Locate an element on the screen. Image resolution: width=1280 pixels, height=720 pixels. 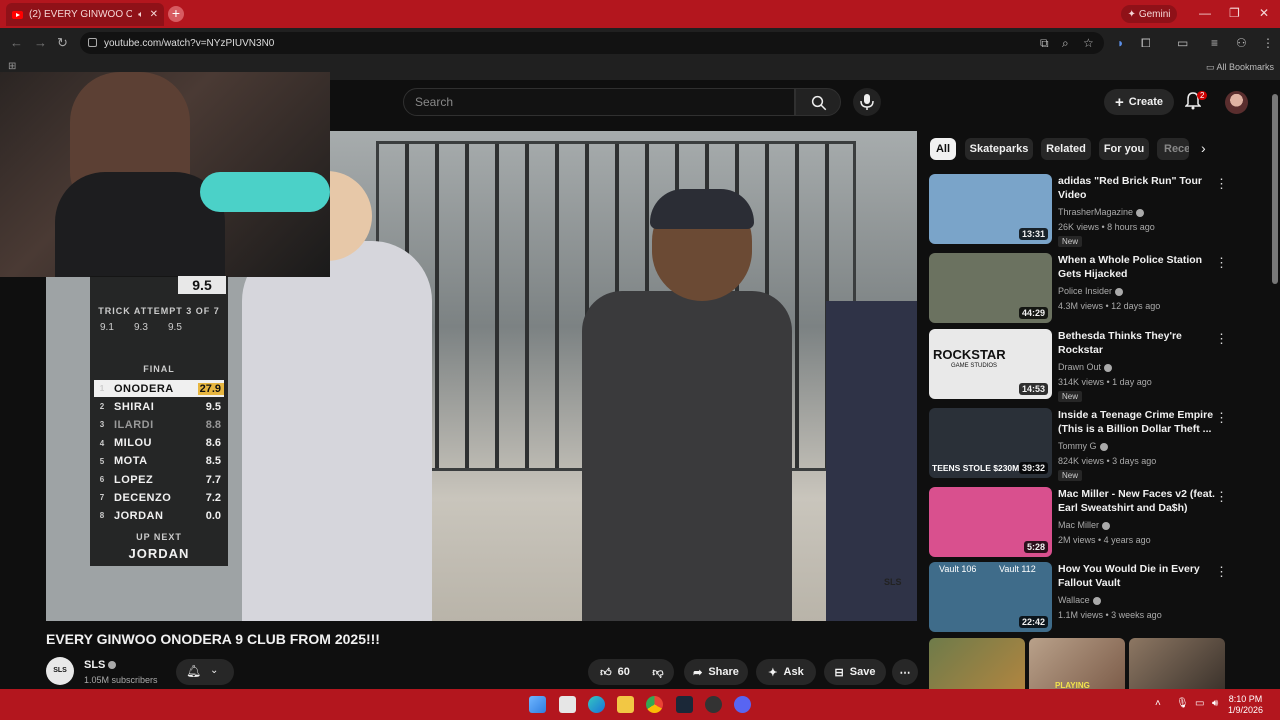
recommendation-channel: Tommy G is located at coordinates (1083, 446).